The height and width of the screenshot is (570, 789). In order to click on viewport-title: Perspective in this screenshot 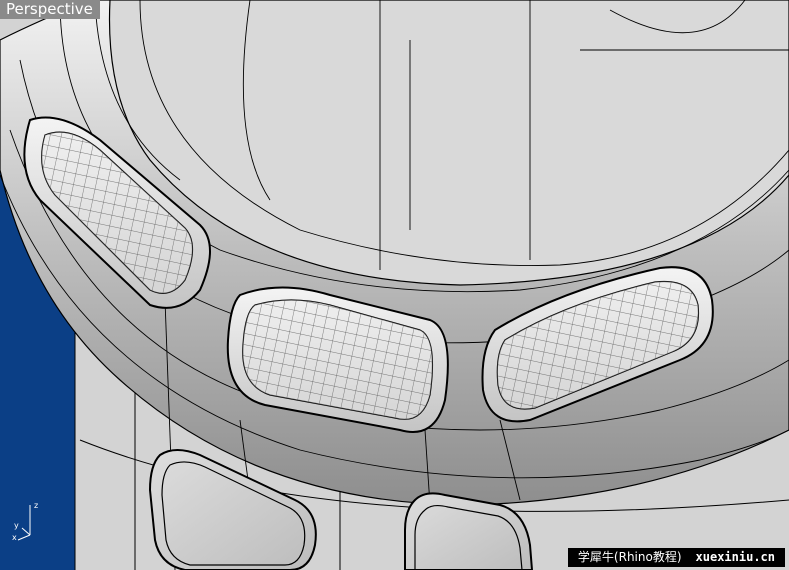, I will do `click(50, 9)`.